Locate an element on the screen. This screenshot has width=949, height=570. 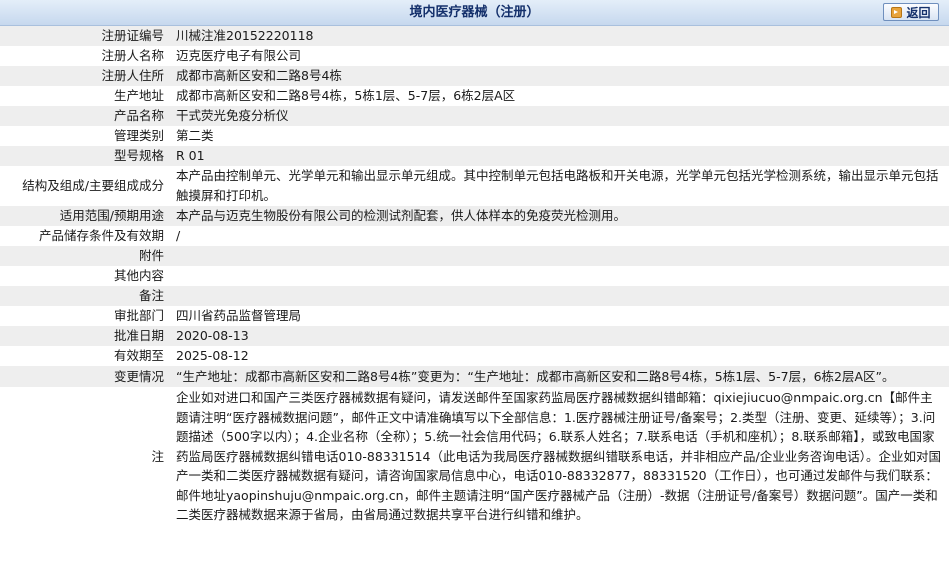
table-row: 附件 is located at coordinates (474, 256).